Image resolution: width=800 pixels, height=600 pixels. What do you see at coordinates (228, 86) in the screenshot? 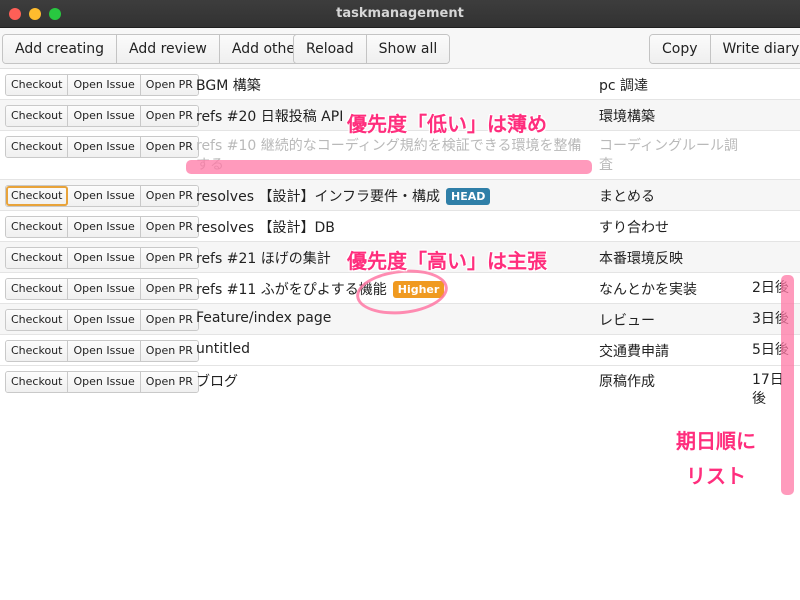
I see `task-title: BGM 構築` at bounding box center [228, 86].